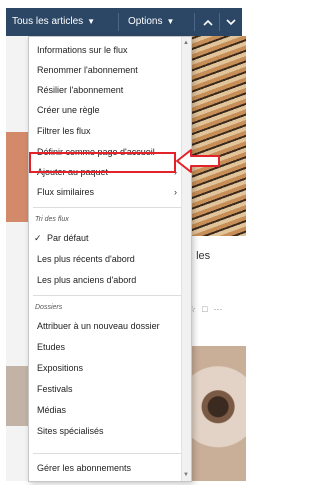 This screenshot has height=485, width=320. Describe the element at coordinates (51, 347) in the screenshot. I see `menu-item-folder-etudes: Etudes` at that location.